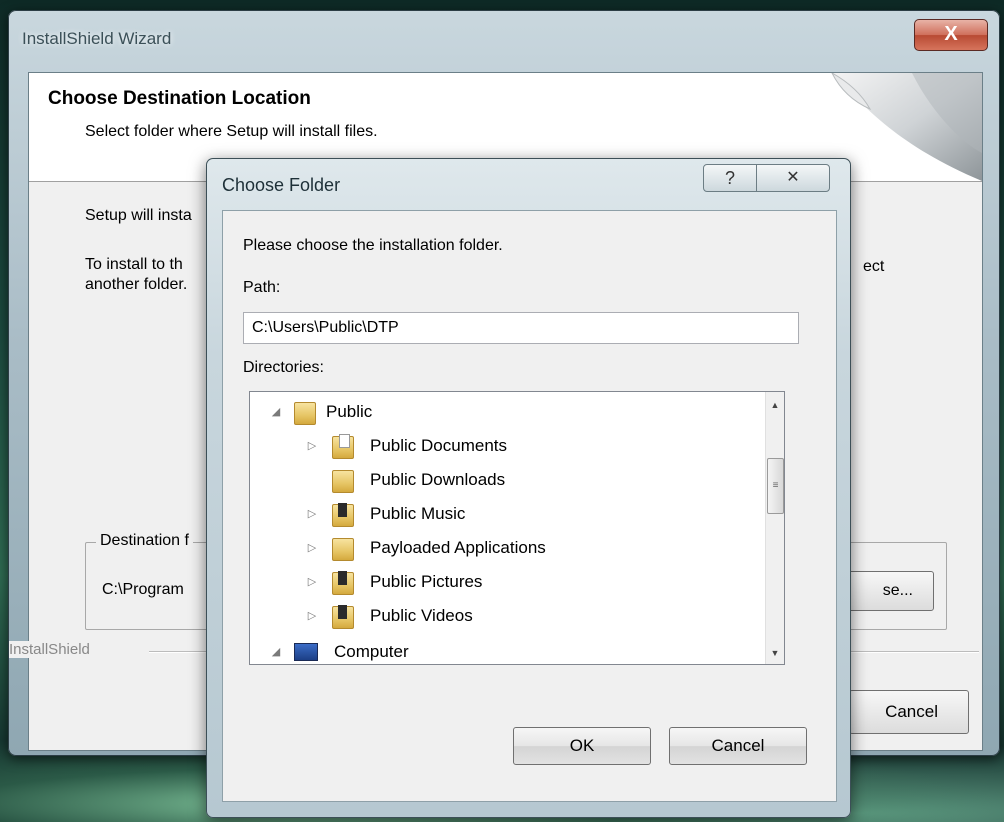  What do you see at coordinates (458, 547) in the screenshot?
I see `tree-item-label: Payloaded Applications` at bounding box center [458, 547].